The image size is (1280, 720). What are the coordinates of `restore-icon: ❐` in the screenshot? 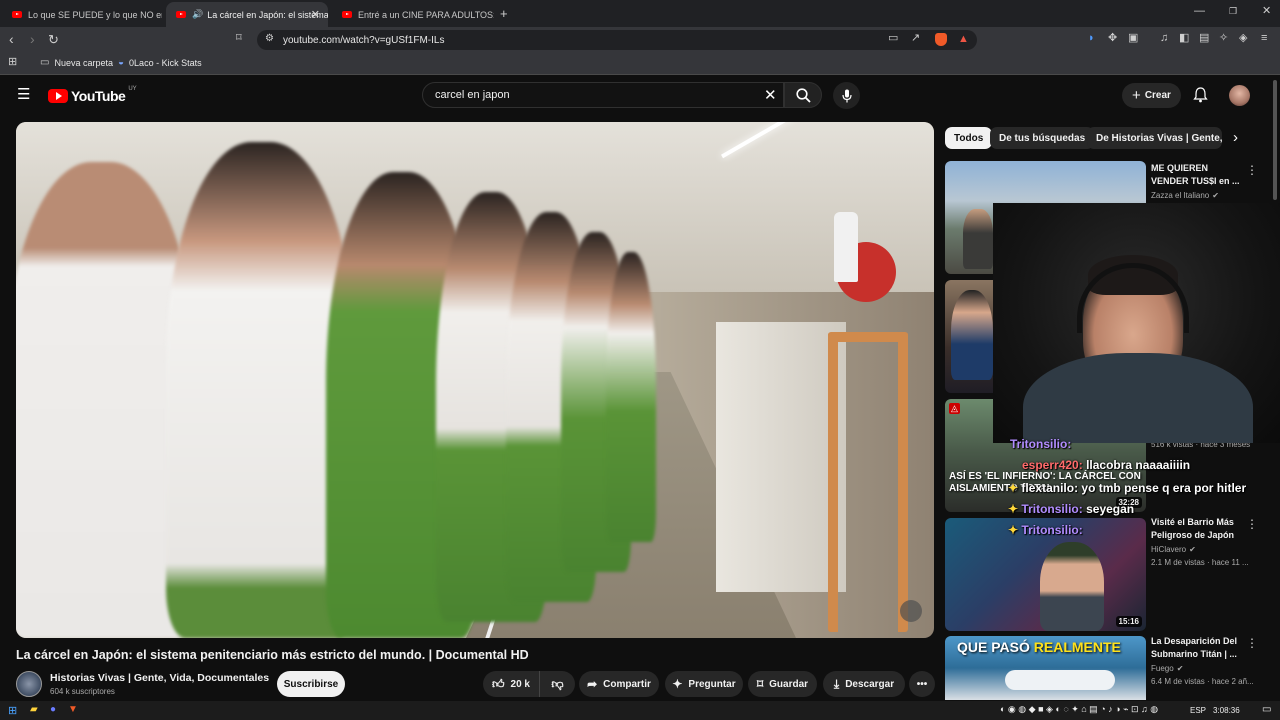 It's located at (1233, 11).